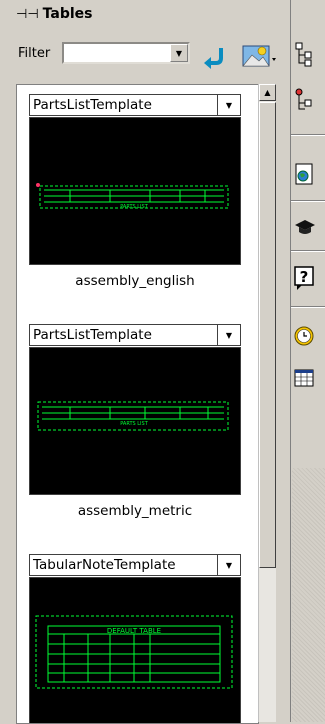  Describe the element at coordinates (104, 565) in the screenshot. I see `template-name: TabularNoteTemplate` at that location.